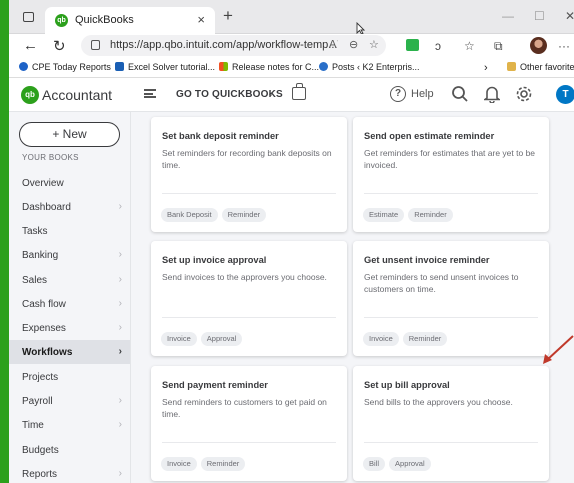 The width and height of the screenshot is (574, 483). I want to click on profile-avatar, so click(538, 45).